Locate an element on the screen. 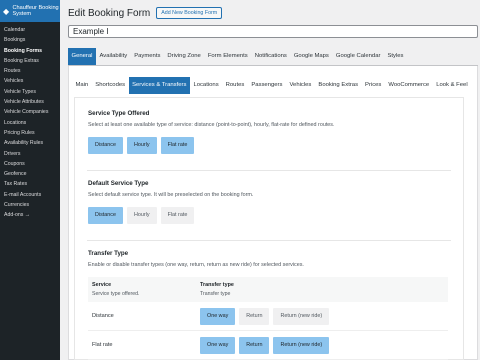 Image resolution: width=480 pixels, height=360 pixels. subtab-look-and-feel: Look & Feel is located at coordinates (452, 85).